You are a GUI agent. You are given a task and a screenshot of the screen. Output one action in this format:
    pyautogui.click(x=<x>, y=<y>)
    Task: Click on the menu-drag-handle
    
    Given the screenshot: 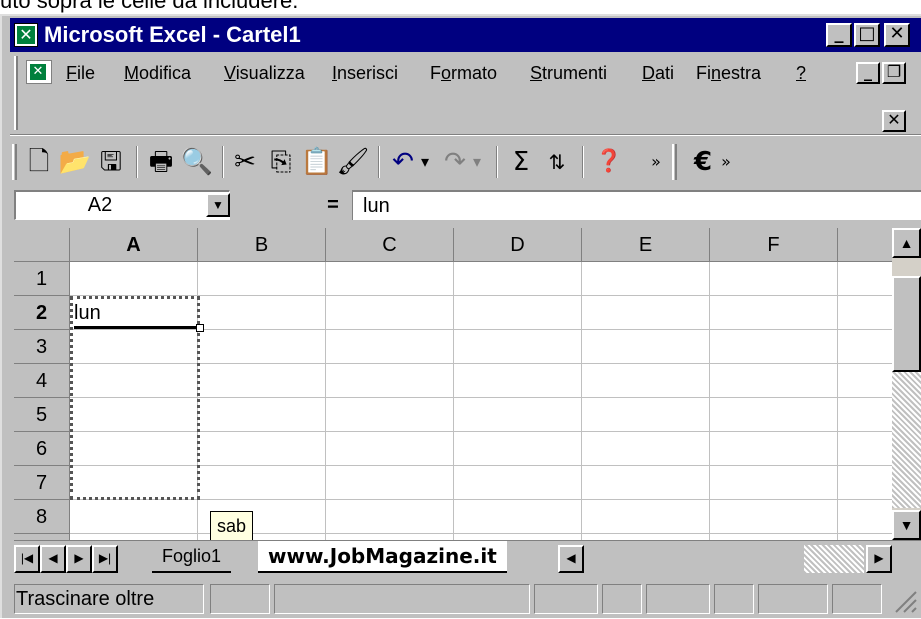 What is the action you would take?
    pyautogui.click(x=16, y=93)
    